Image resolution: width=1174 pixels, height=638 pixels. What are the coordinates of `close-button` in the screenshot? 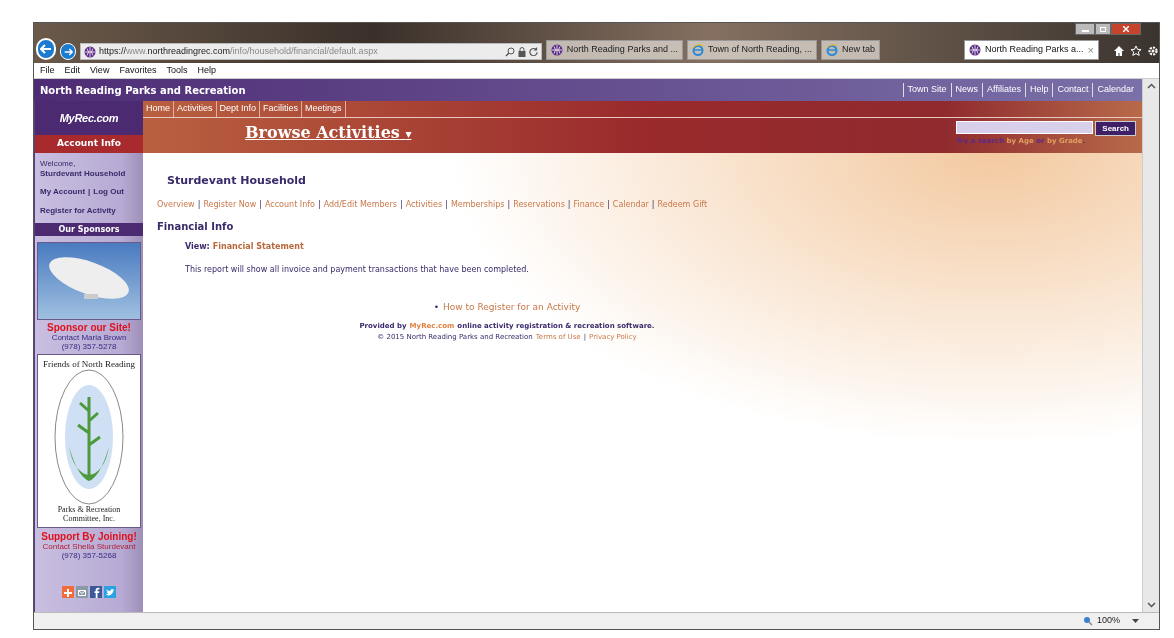 It's located at (1126, 29).